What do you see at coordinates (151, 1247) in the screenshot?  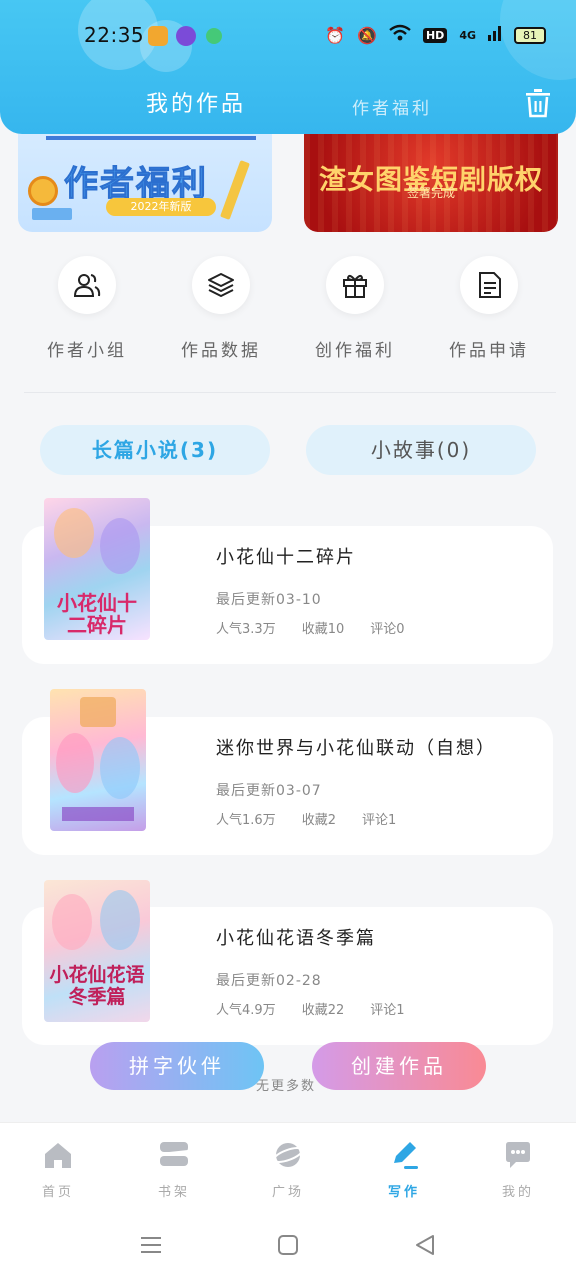 I see `menu-icon` at bounding box center [151, 1247].